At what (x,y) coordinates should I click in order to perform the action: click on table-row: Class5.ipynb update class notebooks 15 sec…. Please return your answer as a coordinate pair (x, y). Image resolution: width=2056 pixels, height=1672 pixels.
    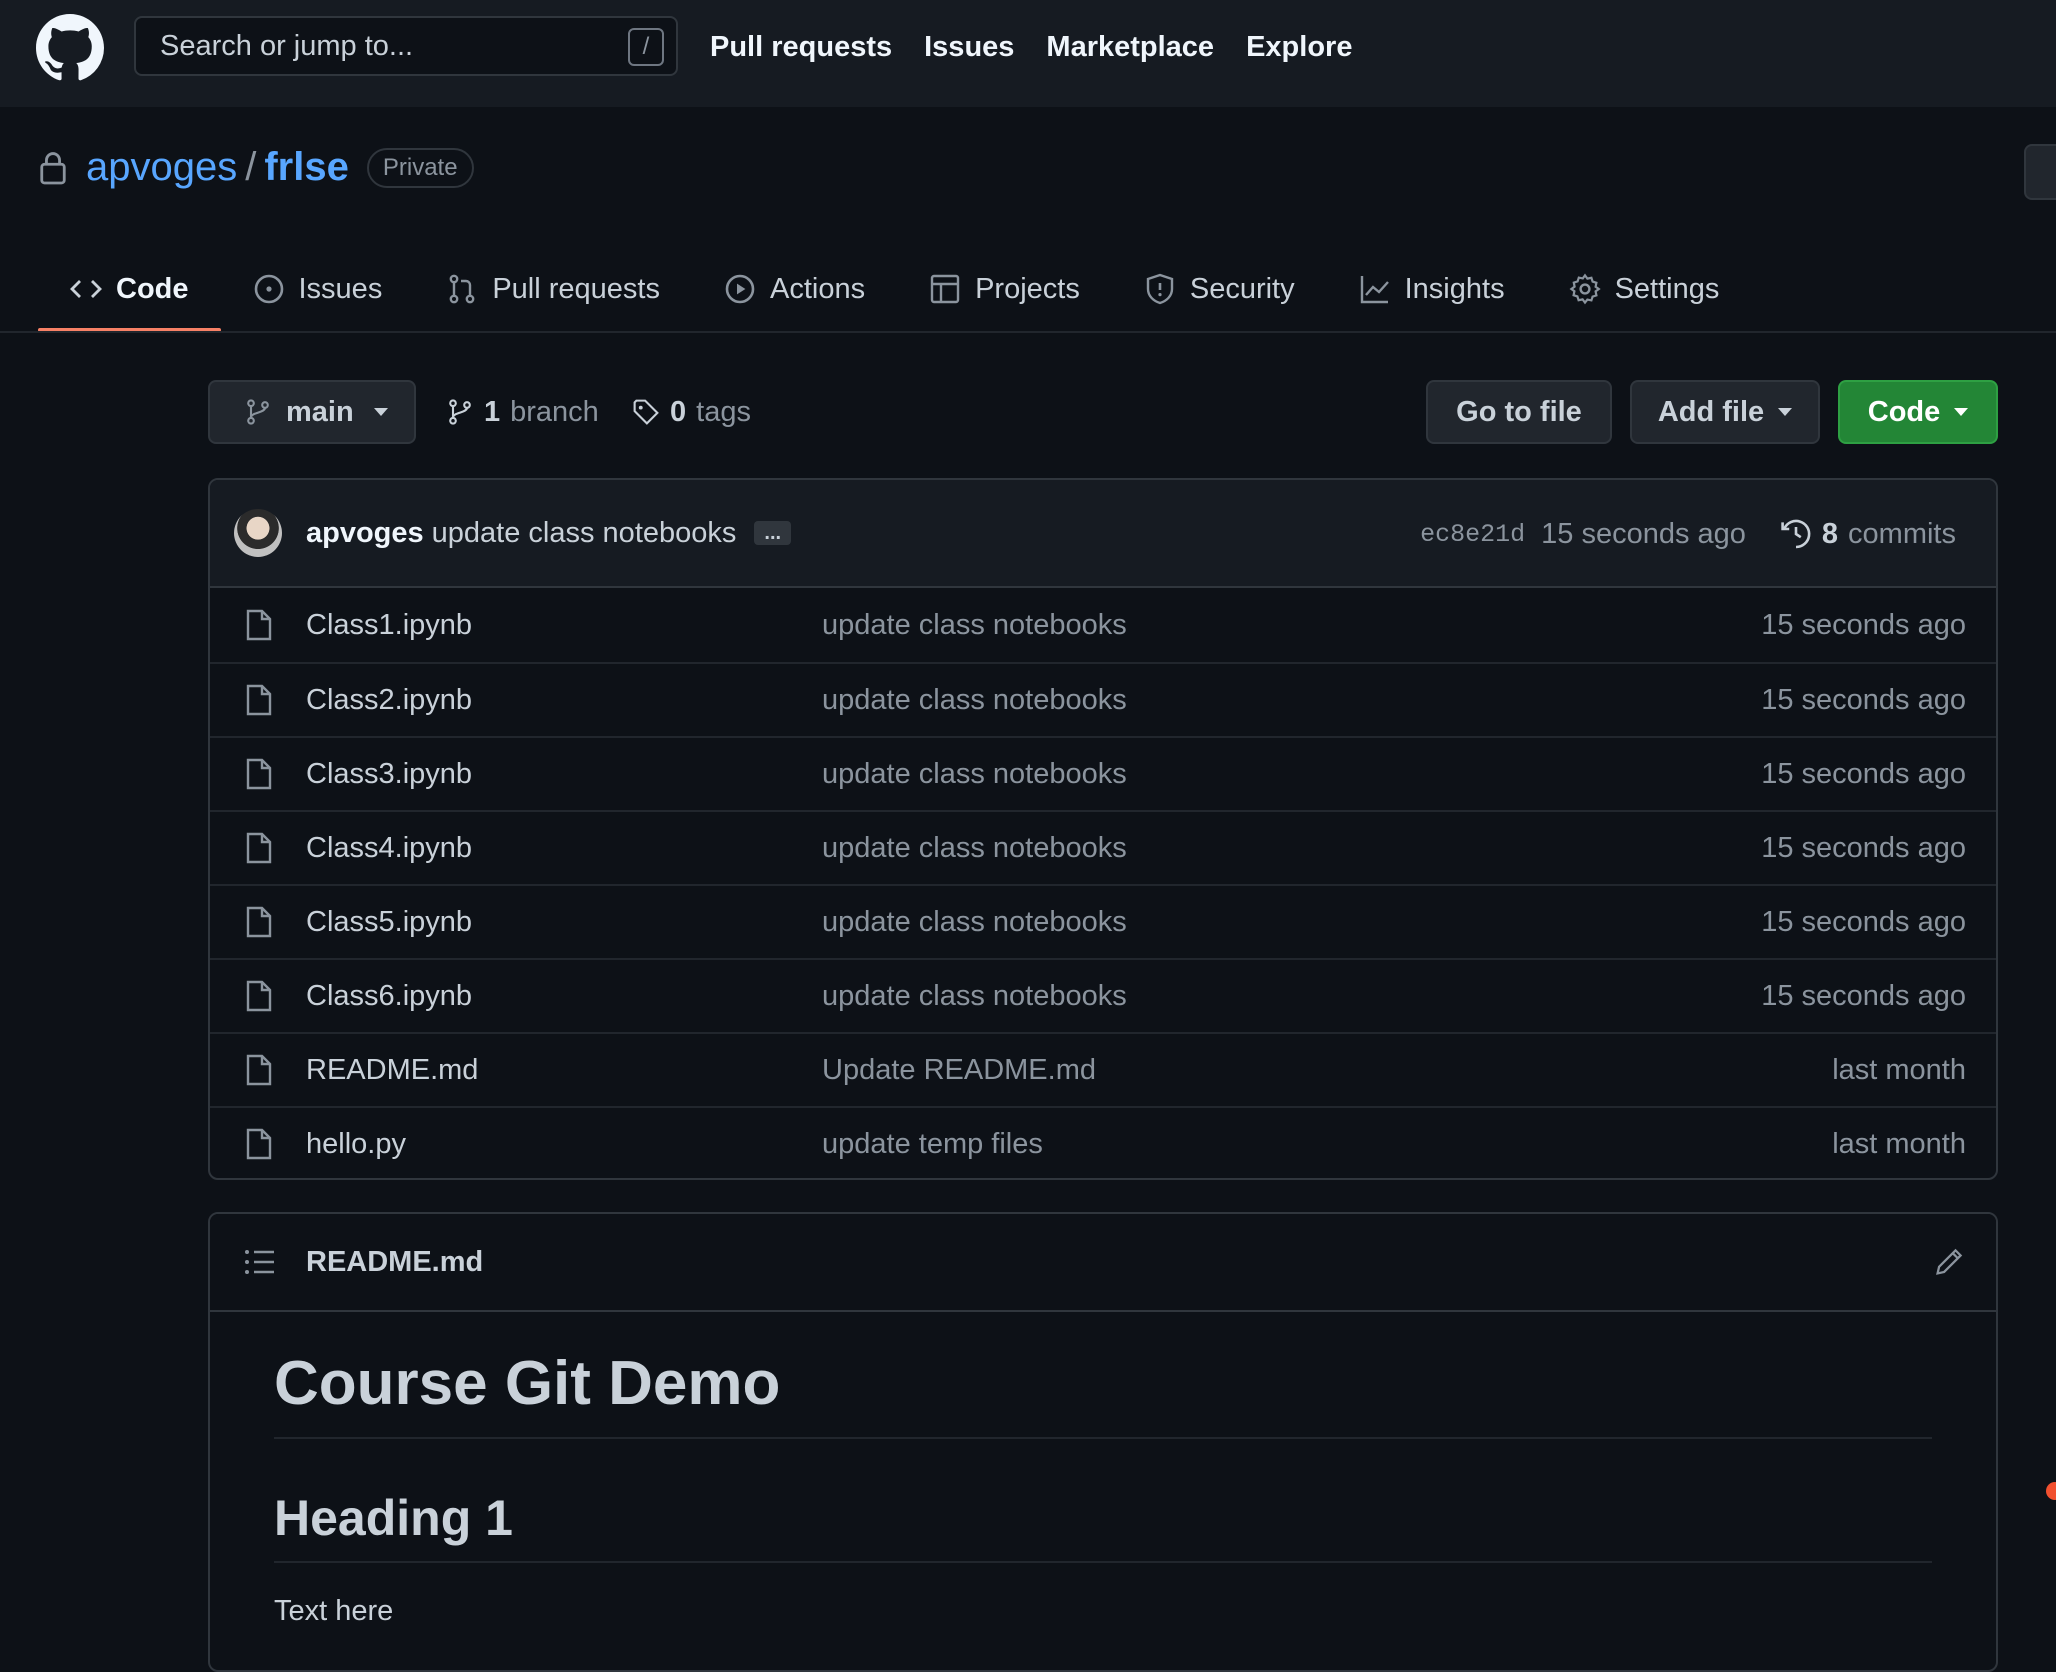
    Looking at the image, I should click on (1103, 921).